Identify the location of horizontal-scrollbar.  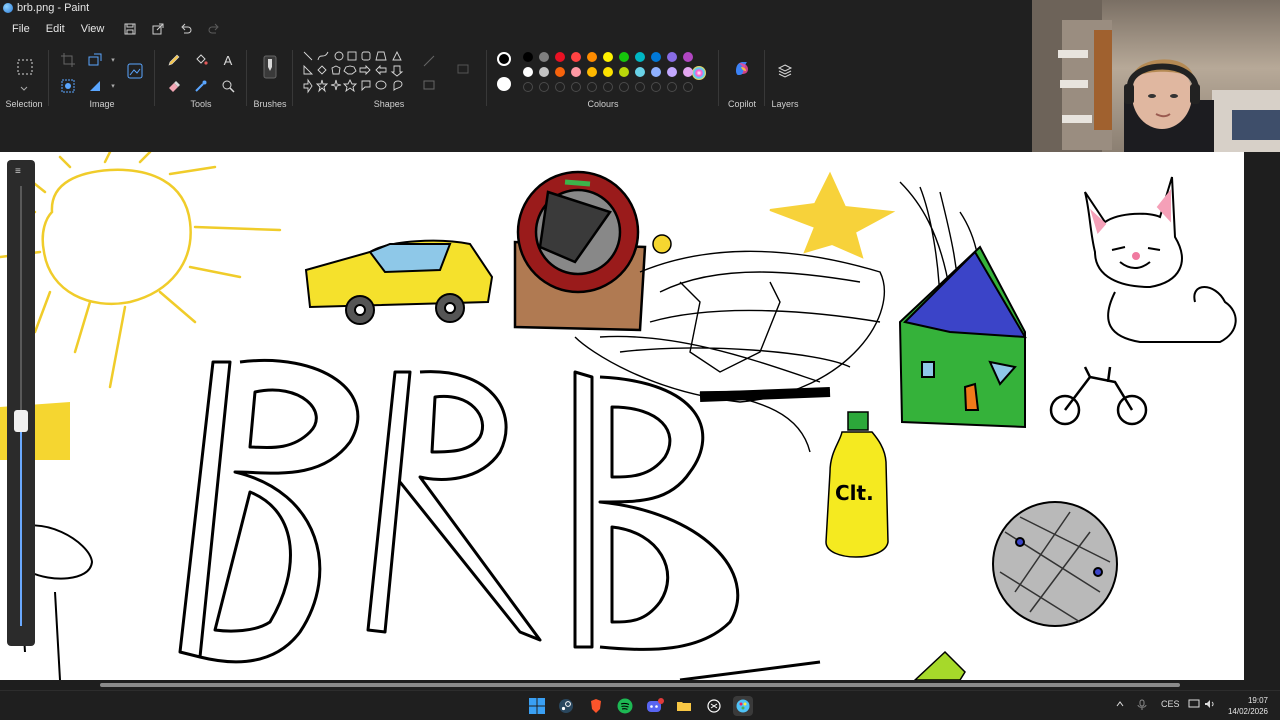
(640, 685).